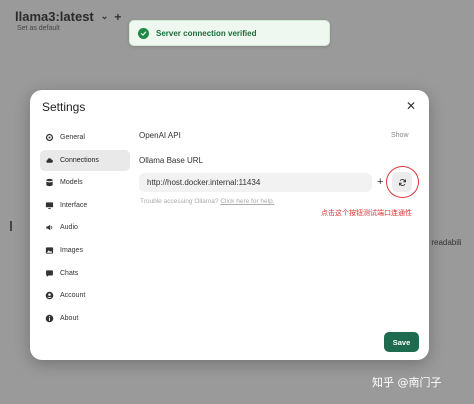 The width and height of the screenshot is (474, 404). Describe the element at coordinates (171, 160) in the screenshot. I see `ollama-url-label: Ollama Base URL` at that location.